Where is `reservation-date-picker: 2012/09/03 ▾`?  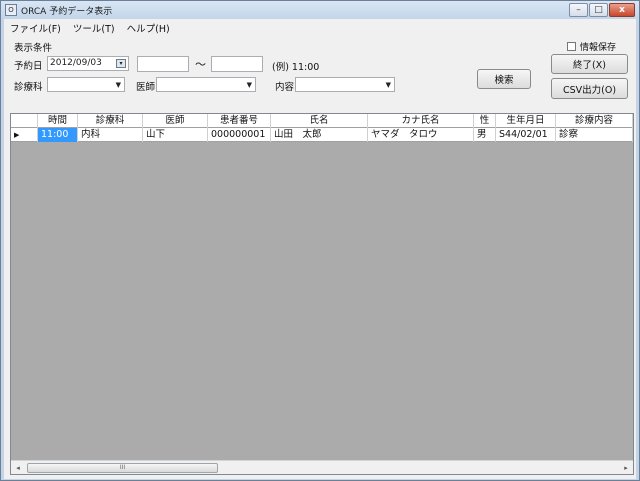
reservation-date-picker: 2012/09/03 ▾ is located at coordinates (88, 63).